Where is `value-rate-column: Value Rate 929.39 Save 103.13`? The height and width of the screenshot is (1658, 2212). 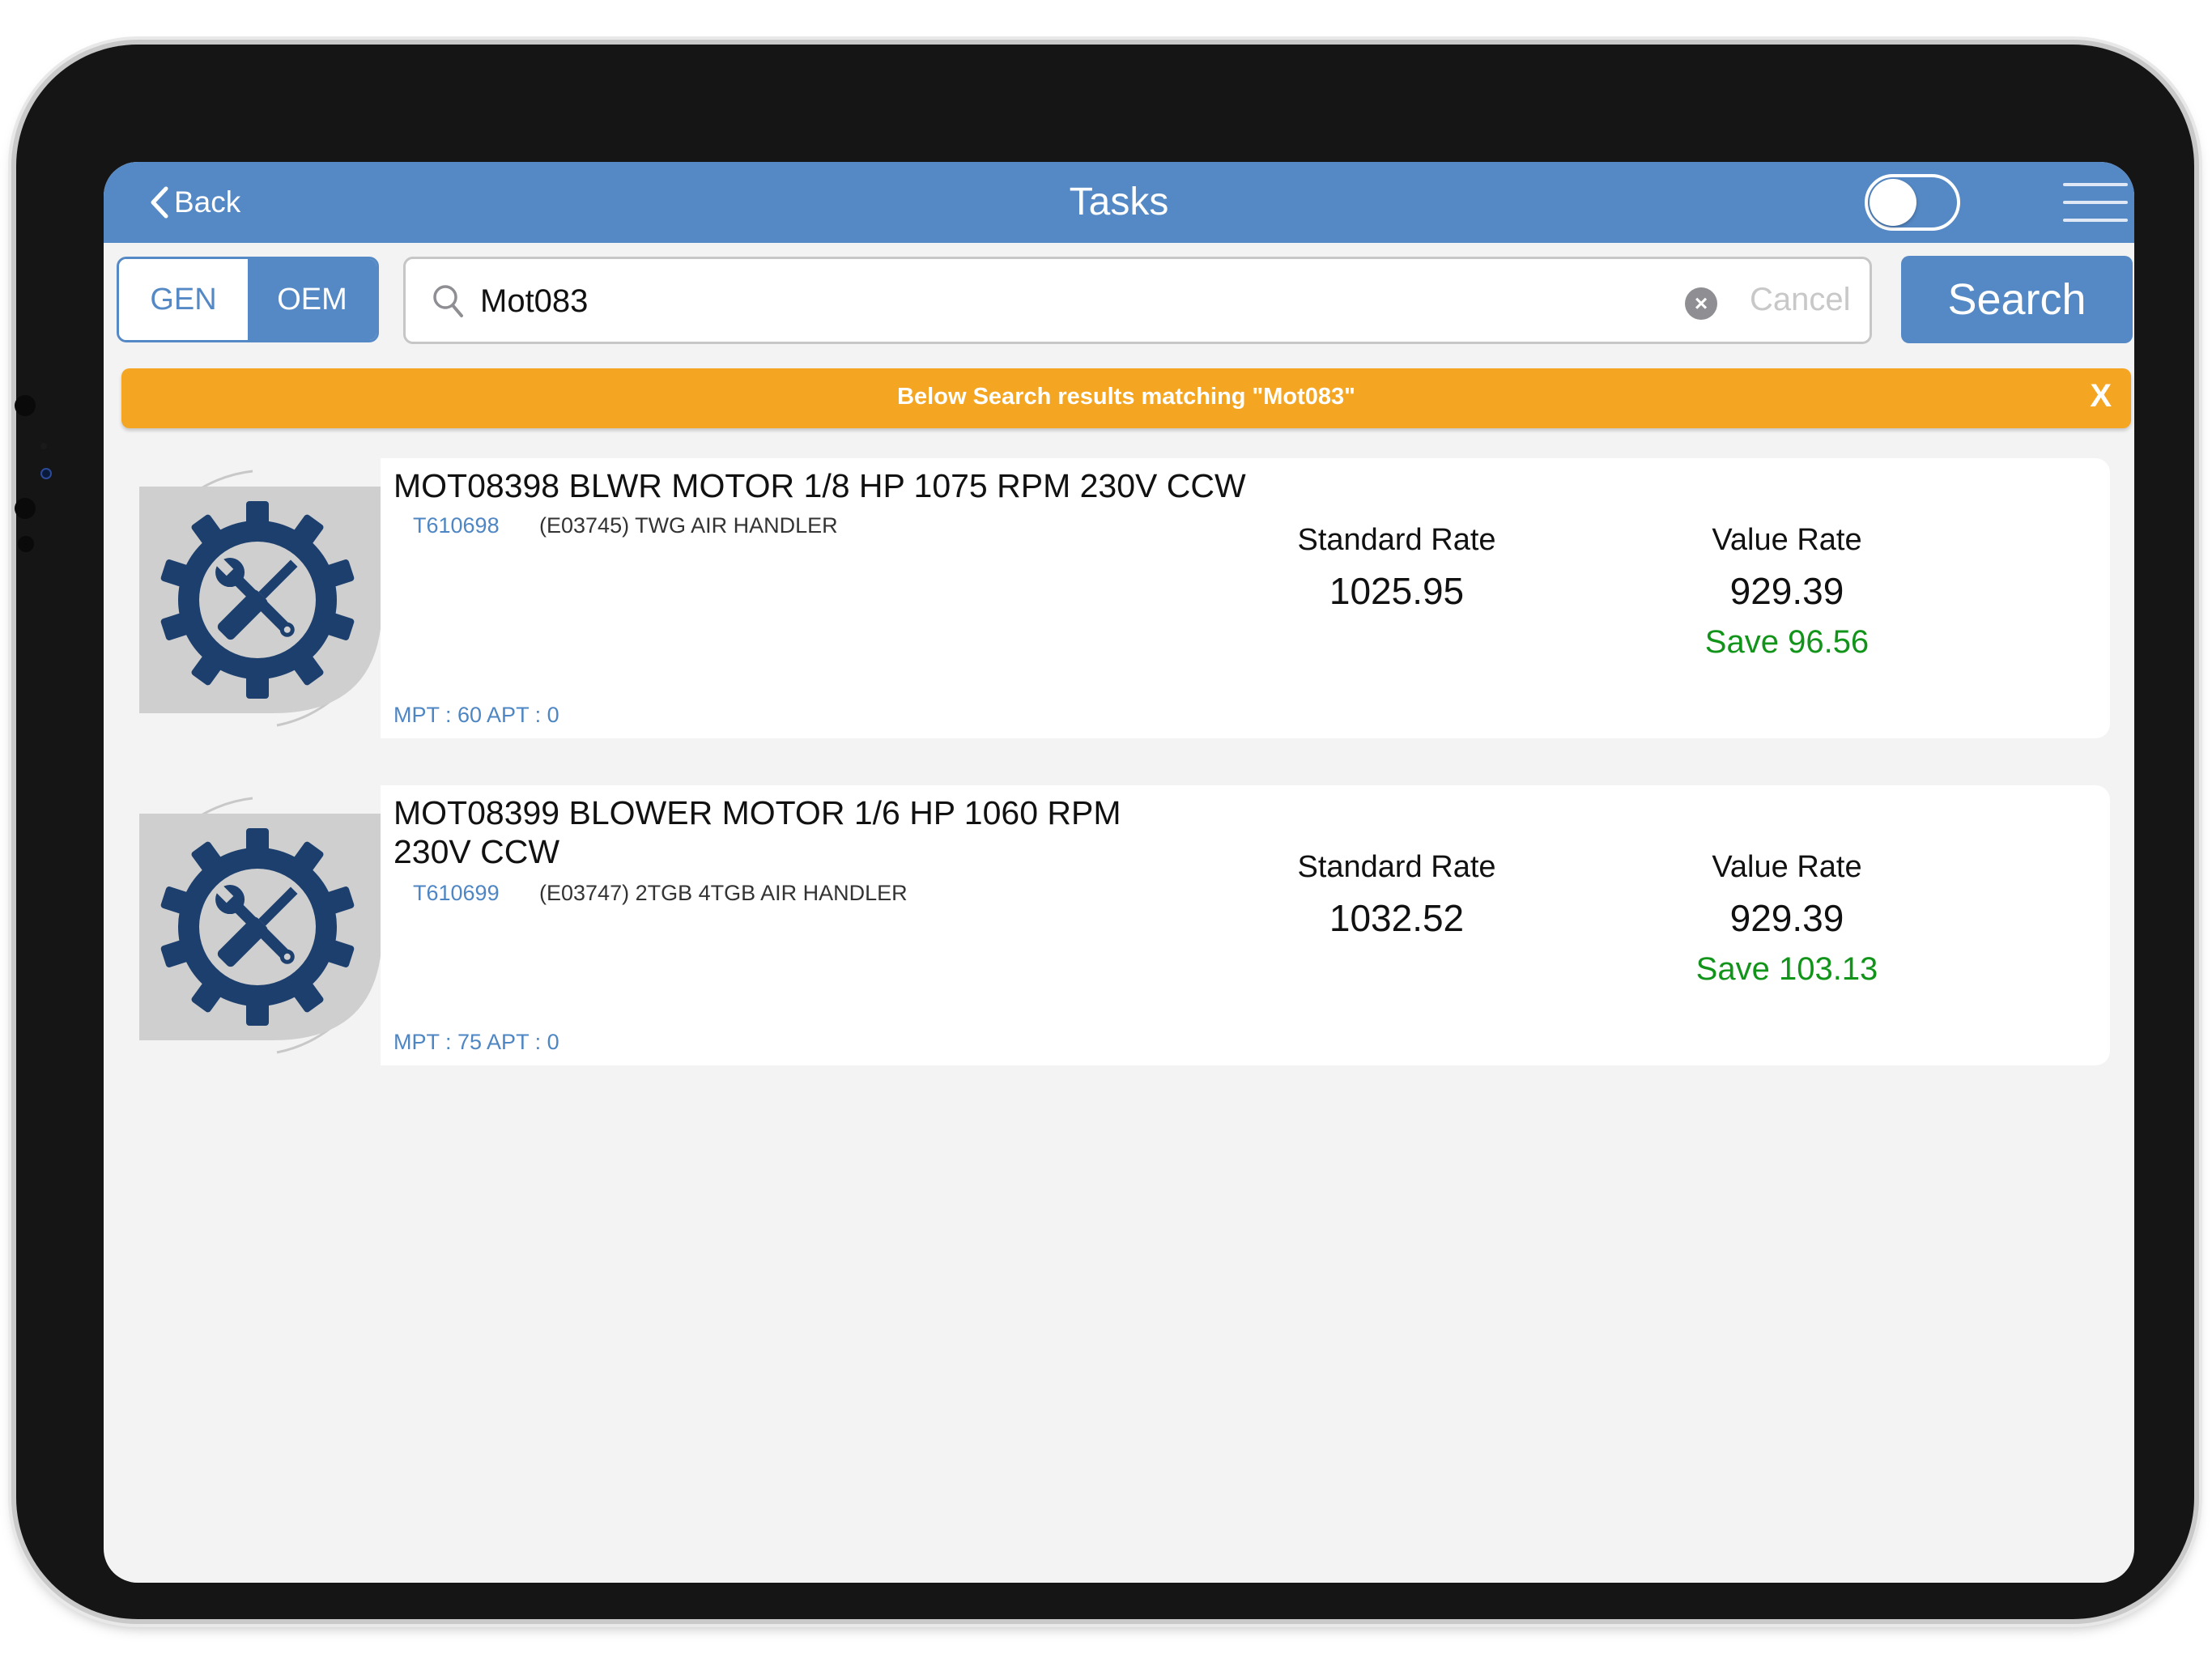 value-rate-column: Value Rate 929.39 Save 103.13 is located at coordinates (1787, 919).